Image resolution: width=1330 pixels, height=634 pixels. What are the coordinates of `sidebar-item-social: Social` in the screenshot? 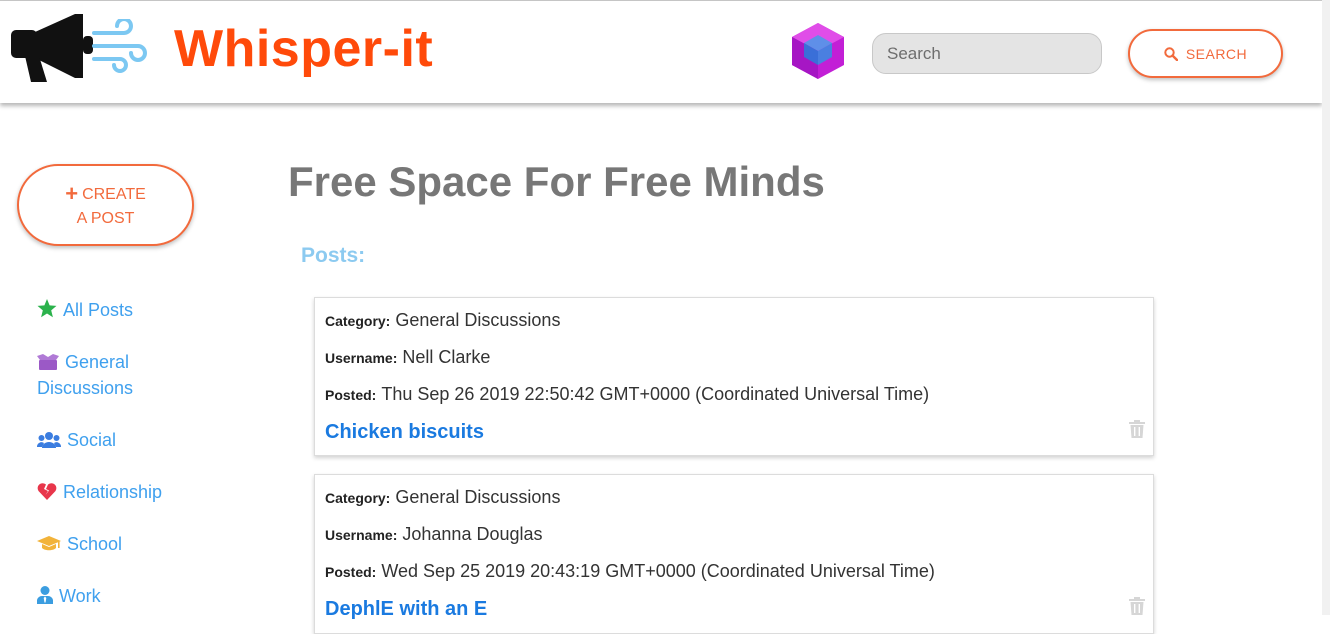 It's located at (137, 440).